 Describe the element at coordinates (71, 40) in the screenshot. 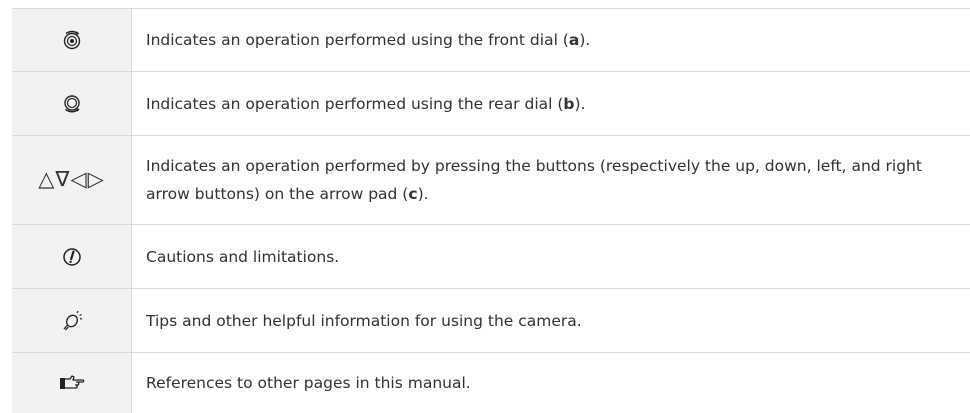

I see `front-dial-icon` at that location.